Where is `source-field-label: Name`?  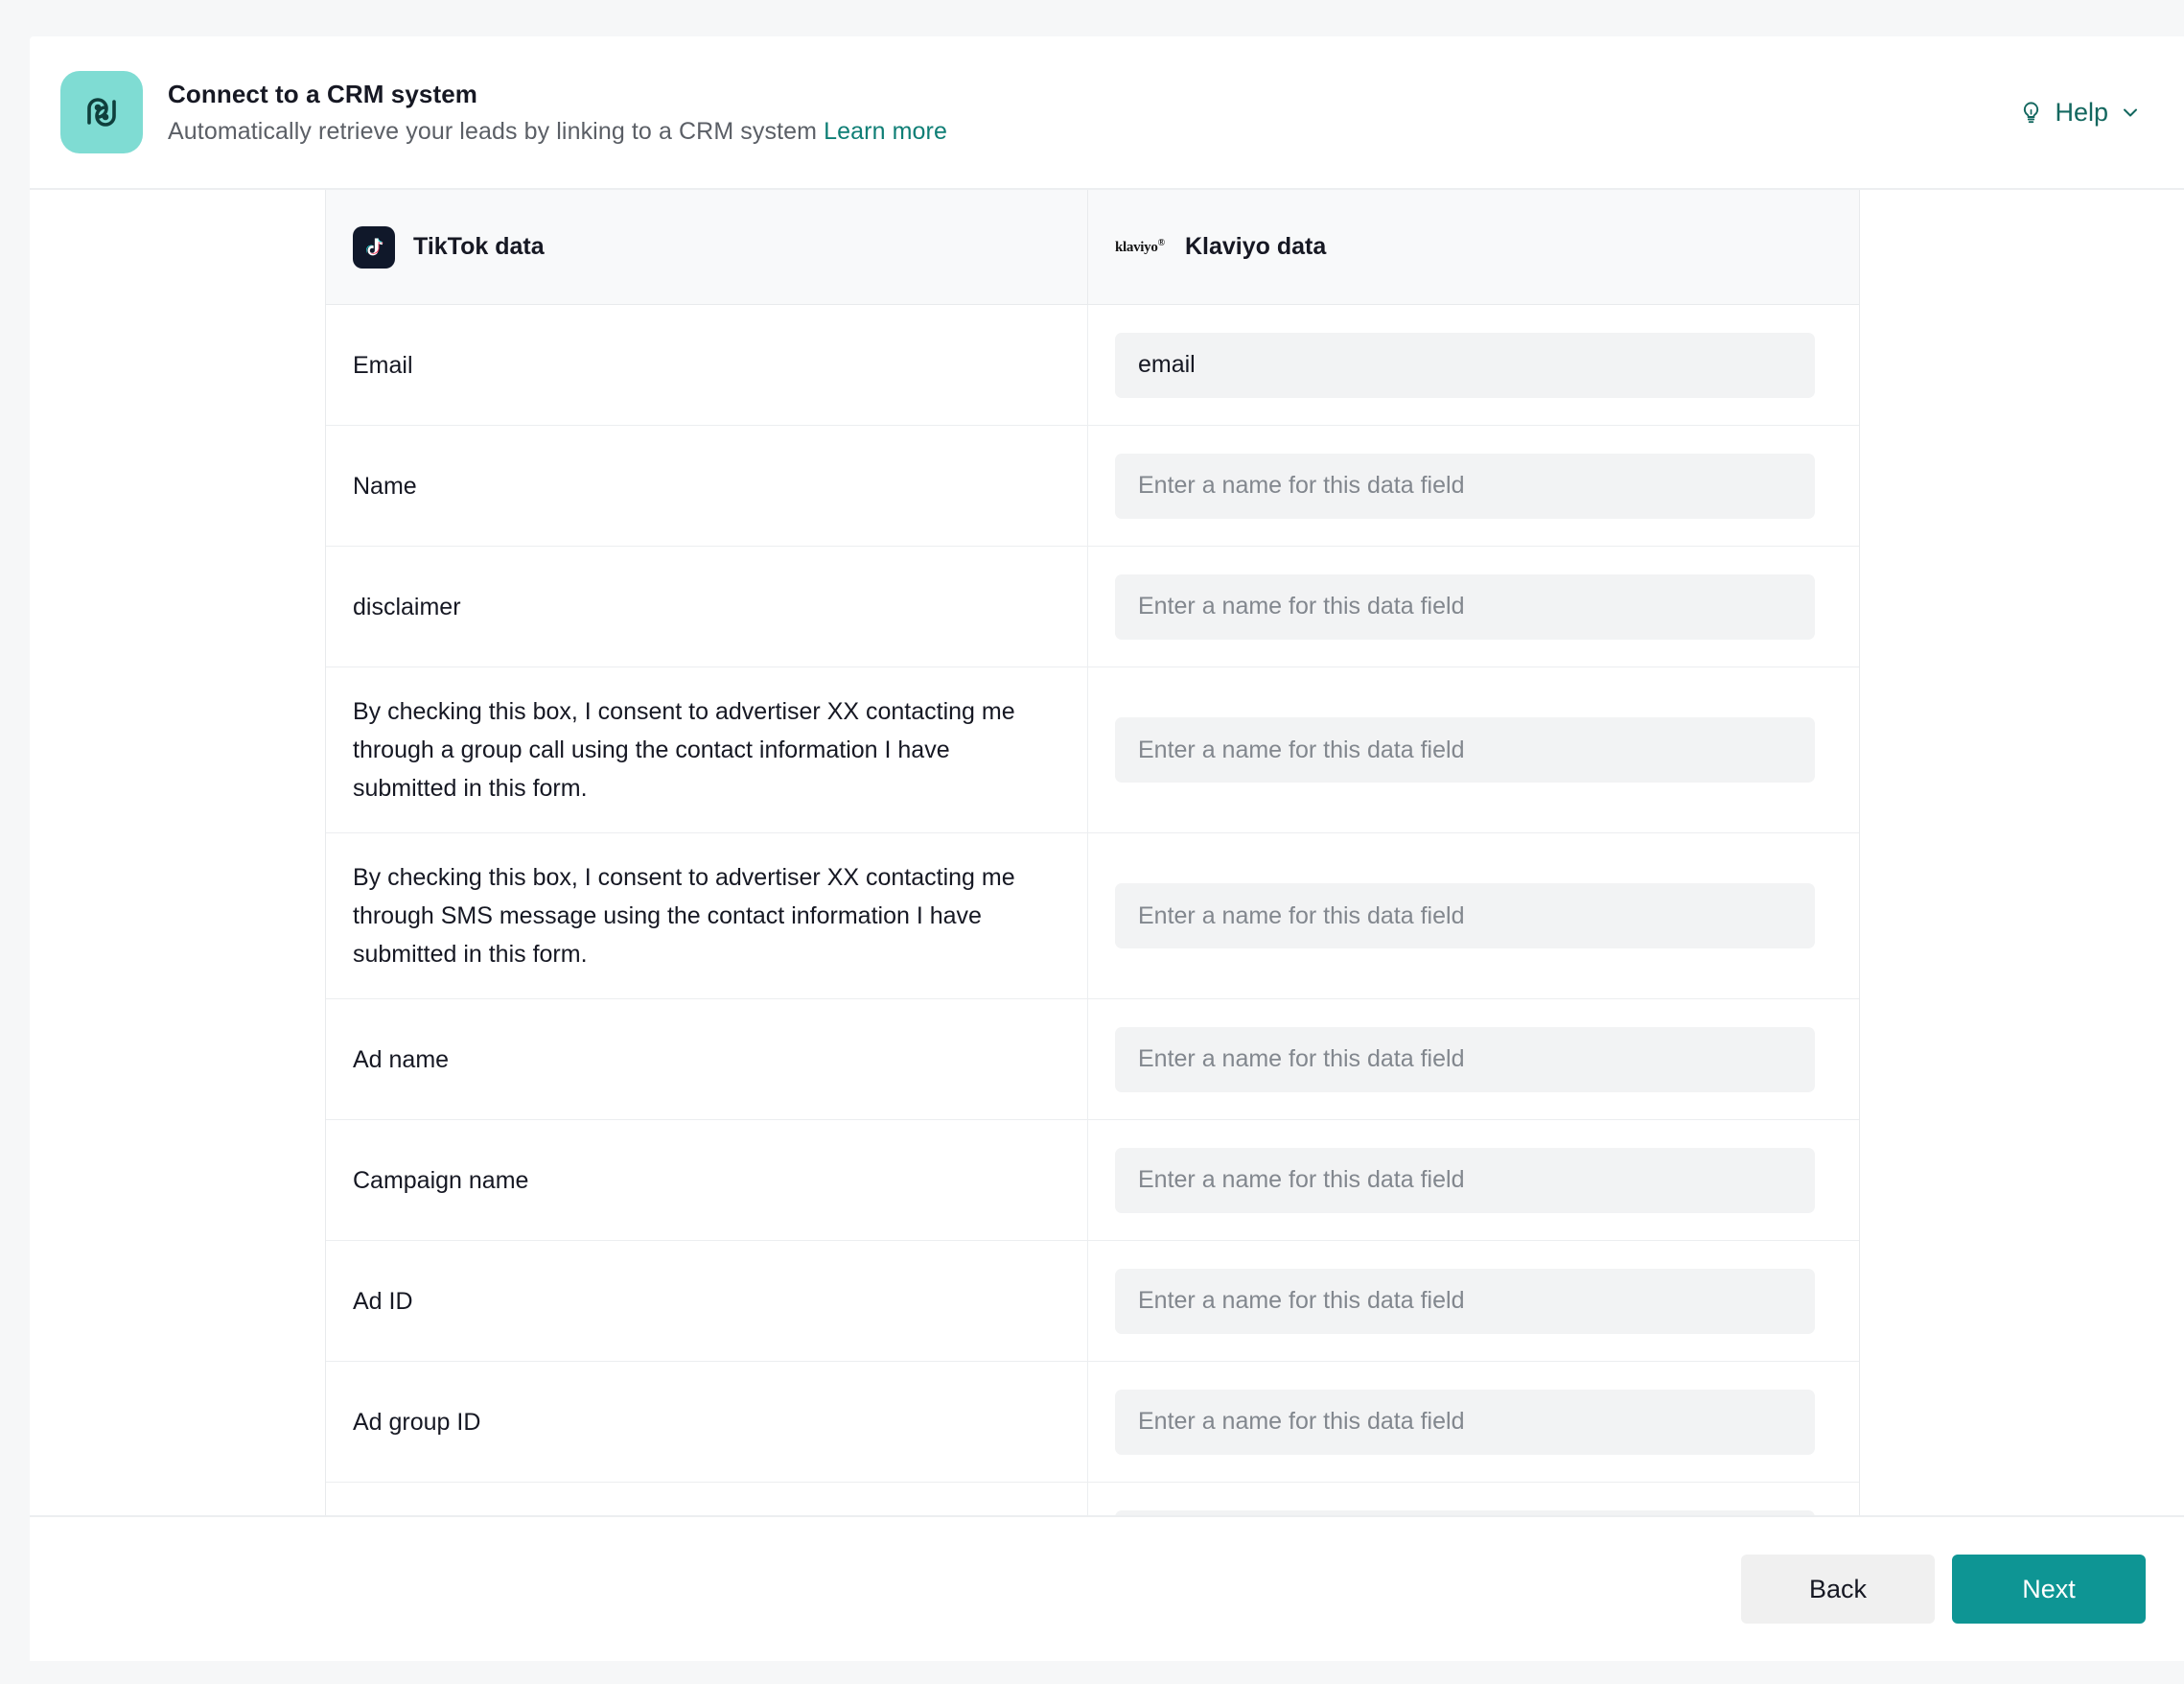
source-field-label: Name is located at coordinates (707, 486).